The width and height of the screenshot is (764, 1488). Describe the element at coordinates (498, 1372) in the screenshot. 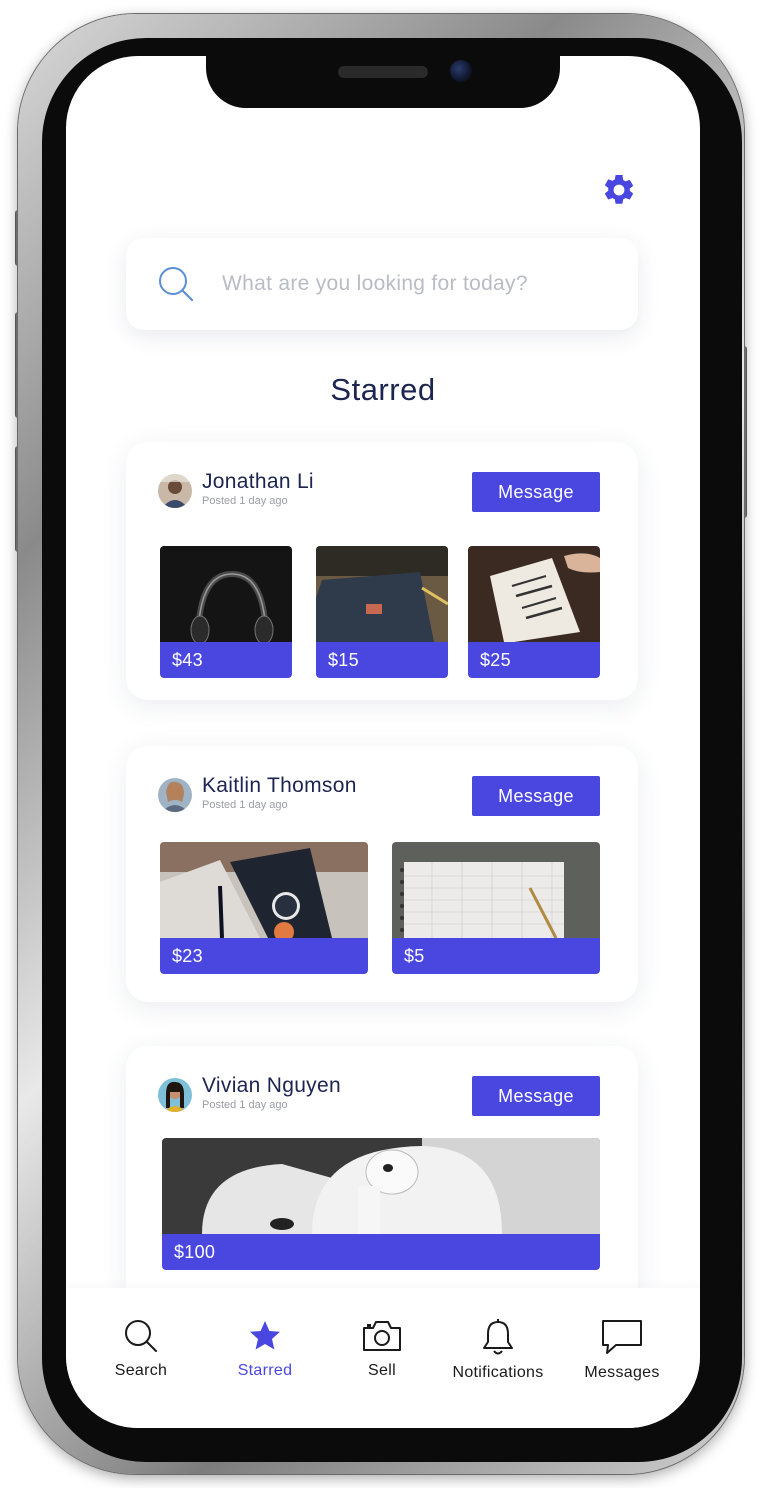

I see `tab-label: Notifications` at that location.